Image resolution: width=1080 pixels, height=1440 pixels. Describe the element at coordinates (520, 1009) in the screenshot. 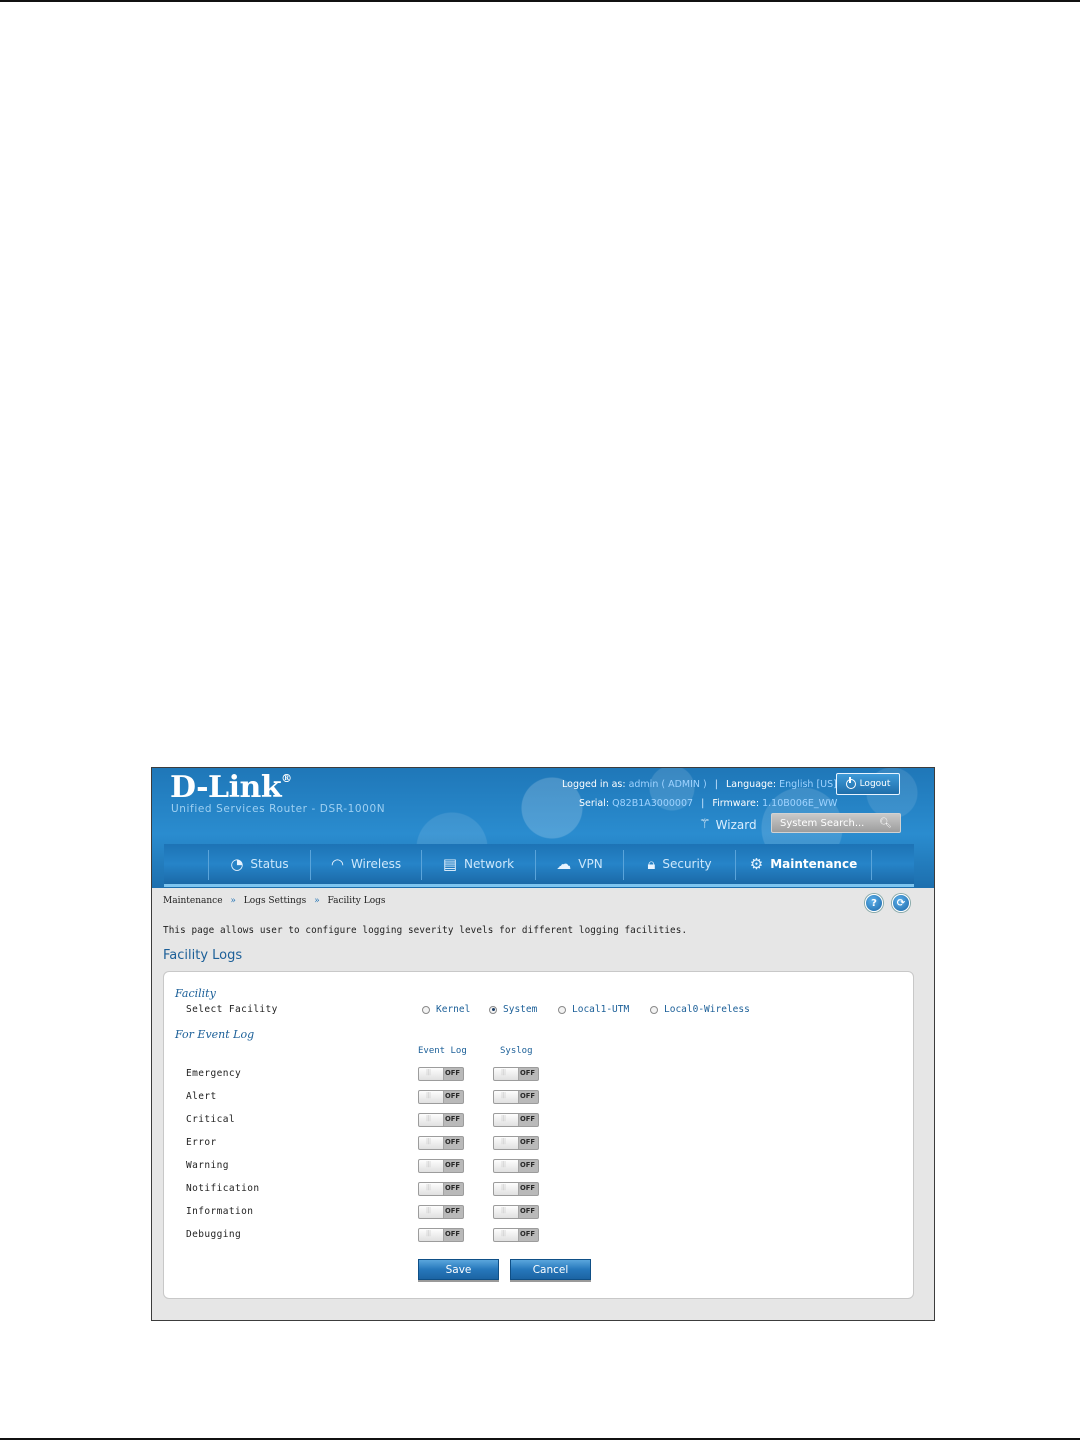

I see `radio-label: System` at that location.